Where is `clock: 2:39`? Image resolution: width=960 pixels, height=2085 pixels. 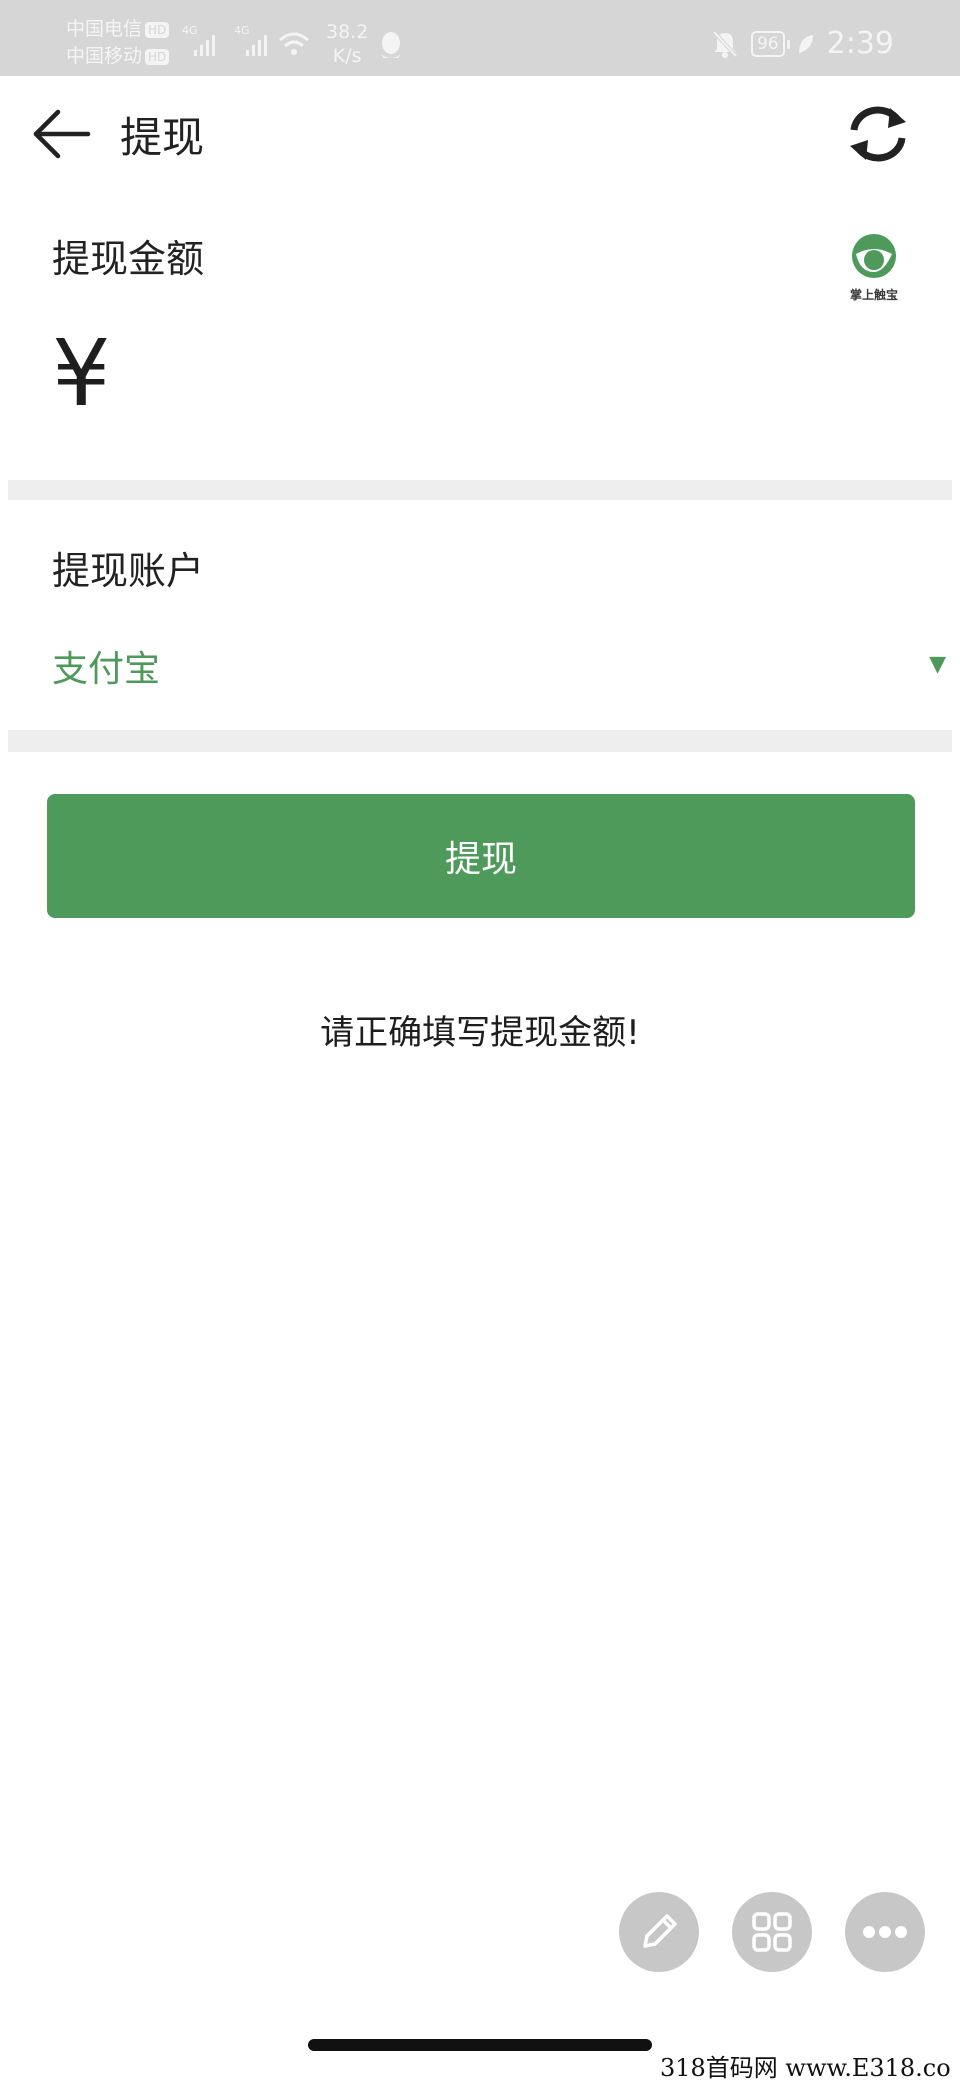 clock: 2:39 is located at coordinates (860, 43).